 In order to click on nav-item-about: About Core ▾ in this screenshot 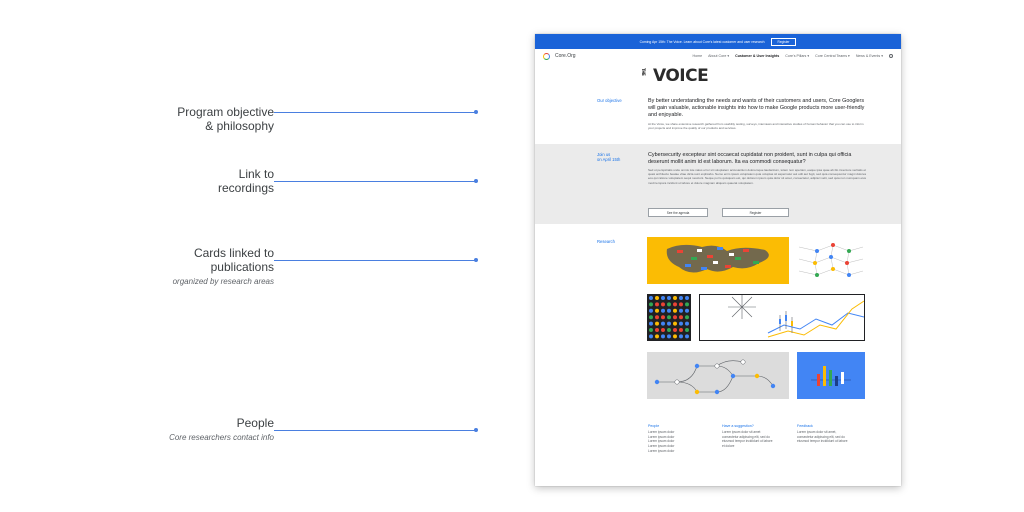, I will do `click(718, 56)`.